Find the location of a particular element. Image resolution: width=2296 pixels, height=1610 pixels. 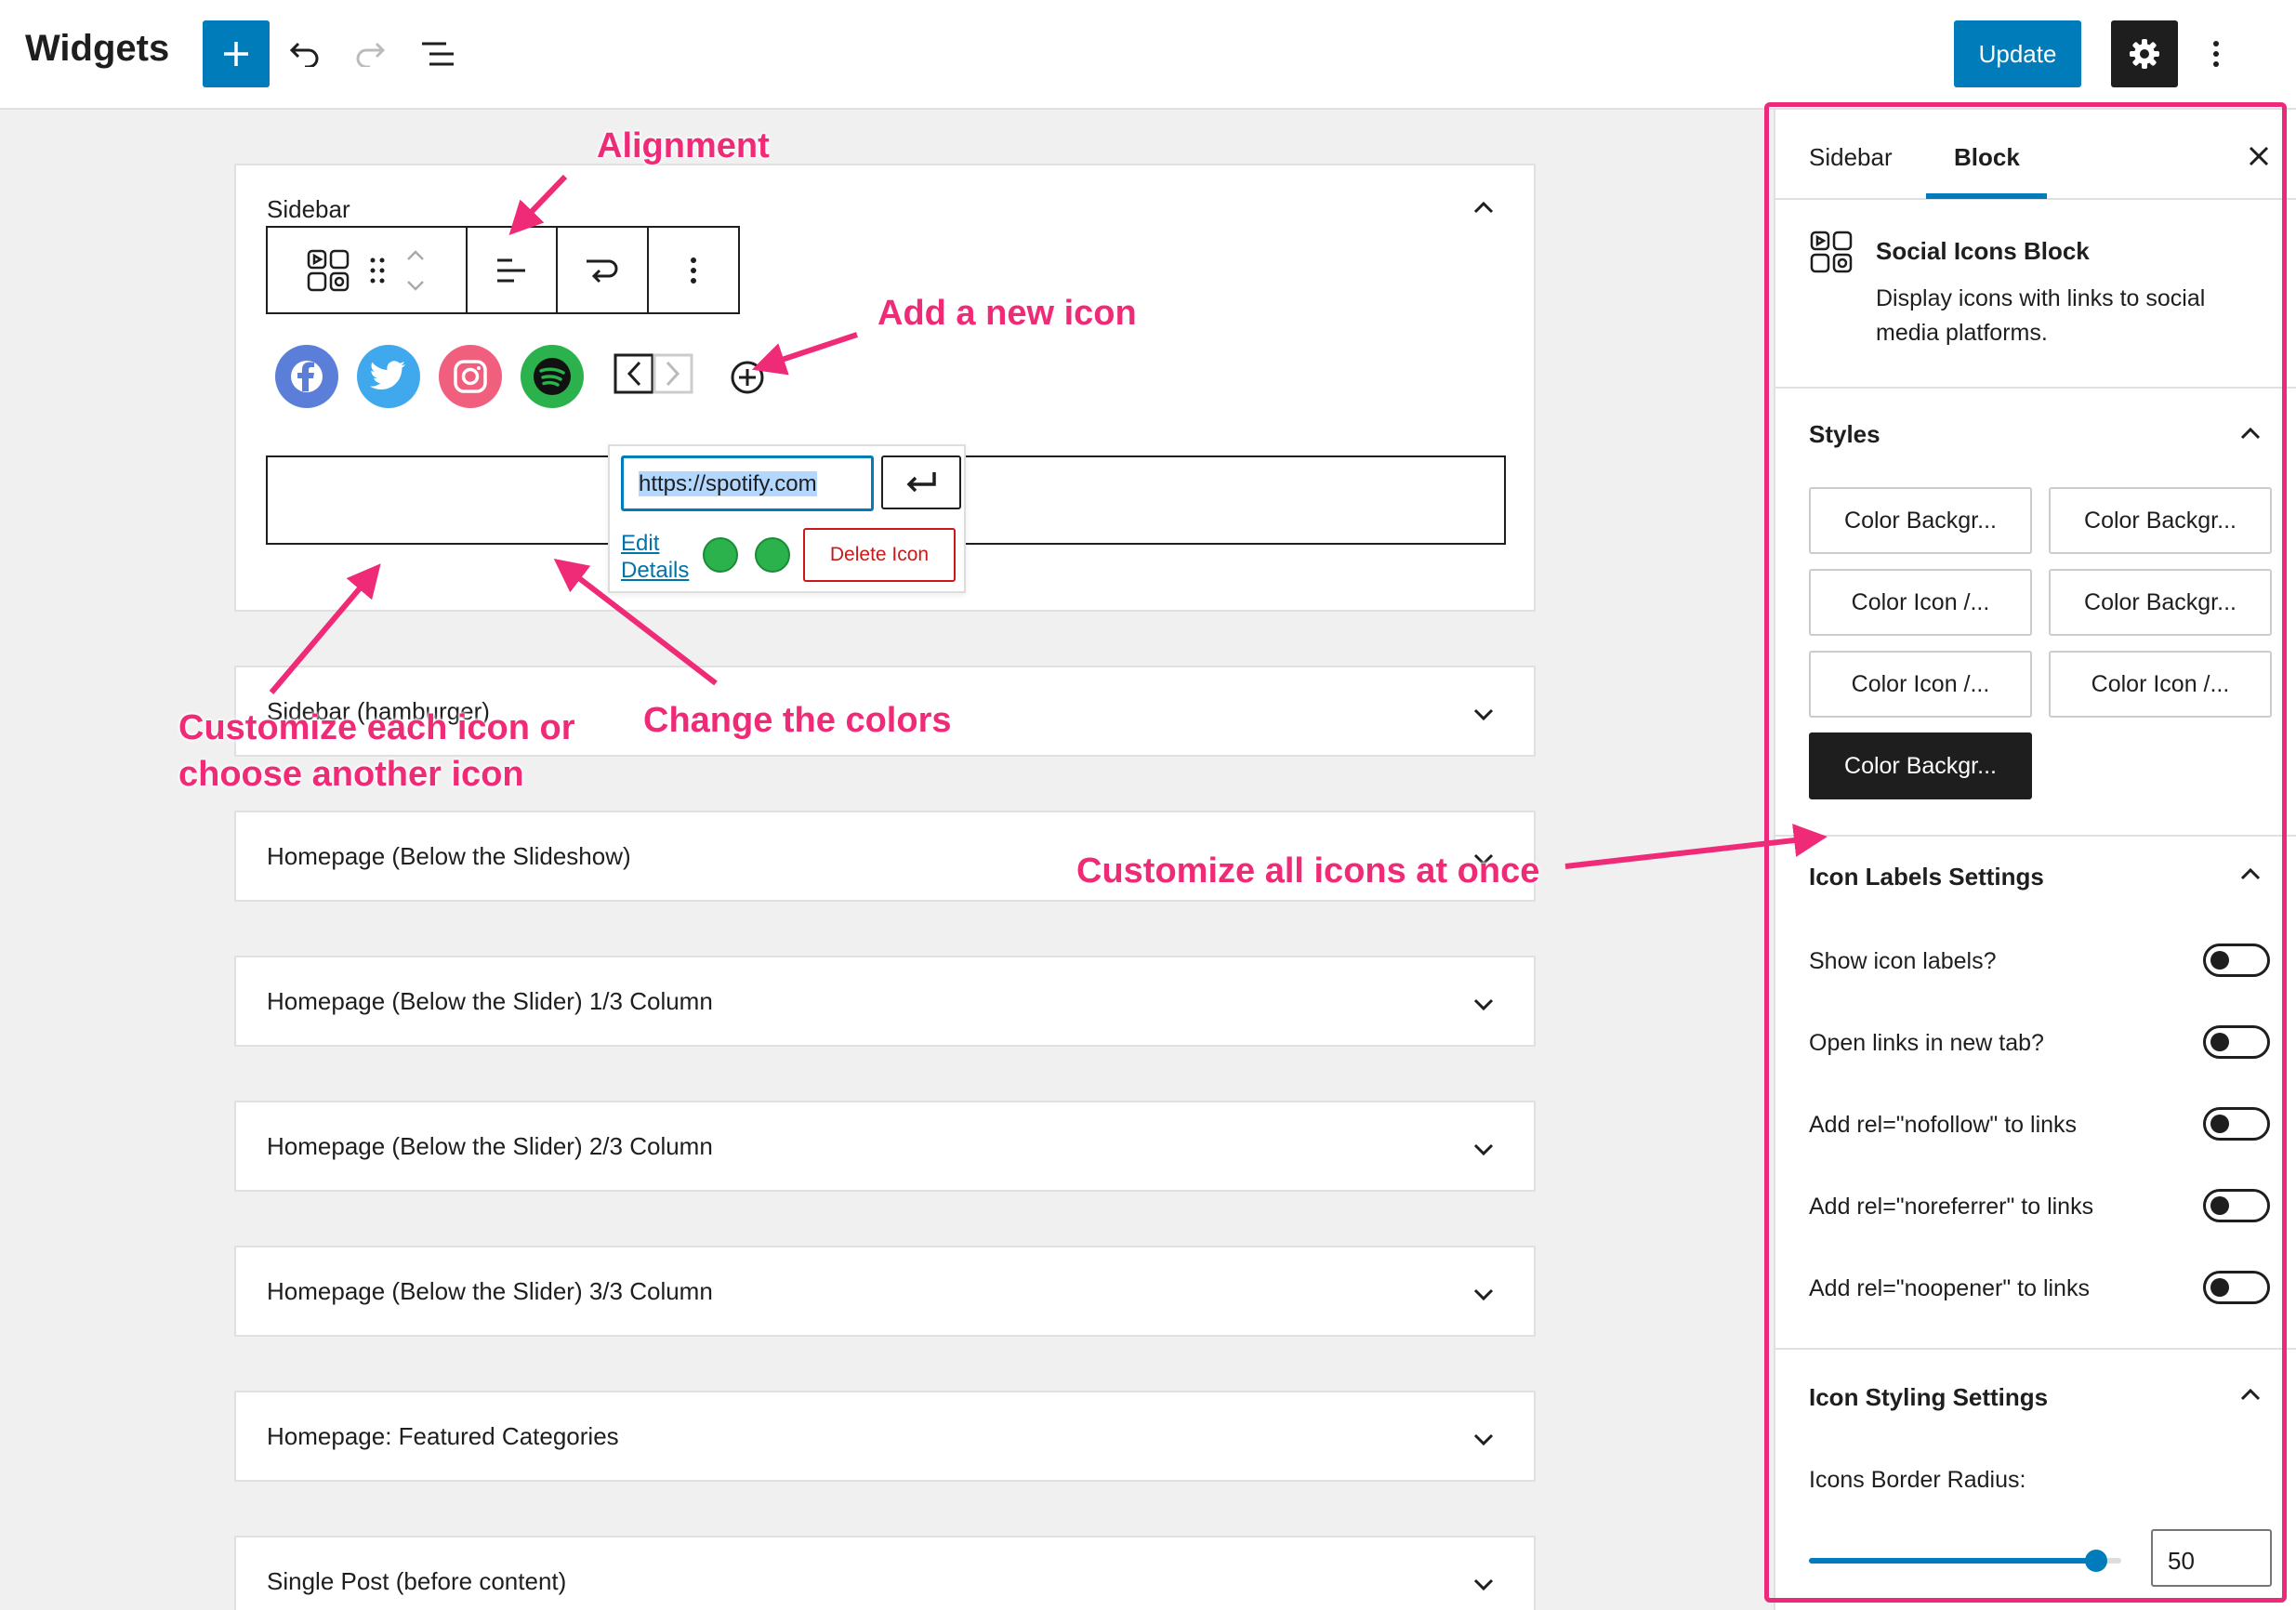

redo-button is located at coordinates (370, 54).